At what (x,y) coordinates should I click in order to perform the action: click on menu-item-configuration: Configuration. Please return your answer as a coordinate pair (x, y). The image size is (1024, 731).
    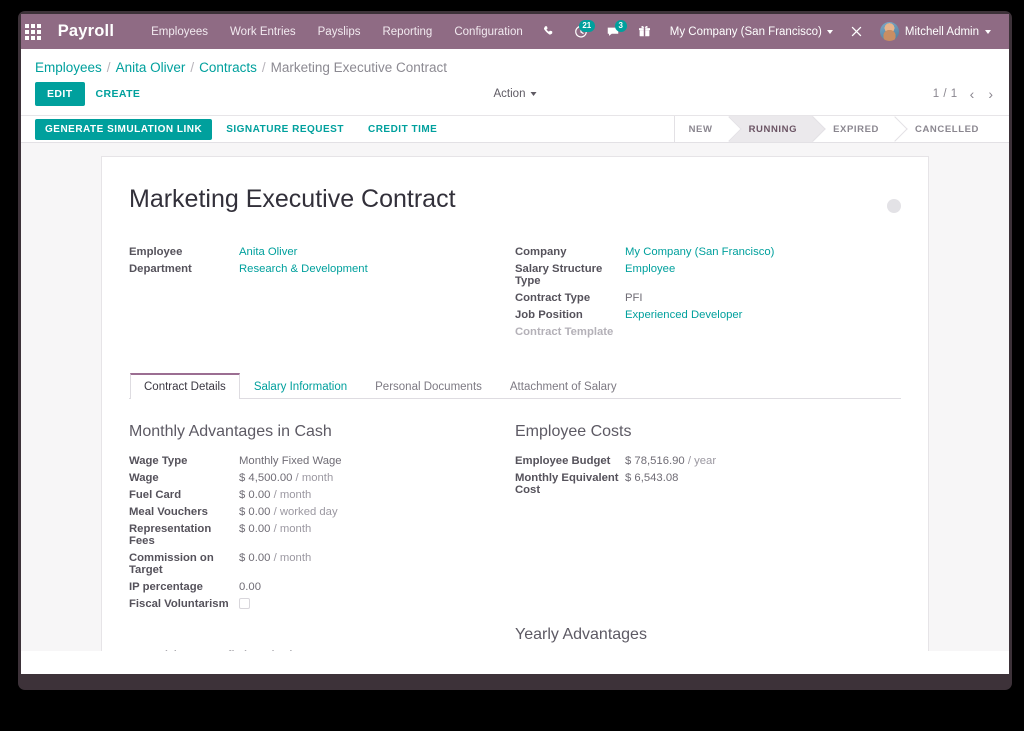
    Looking at the image, I should click on (488, 32).